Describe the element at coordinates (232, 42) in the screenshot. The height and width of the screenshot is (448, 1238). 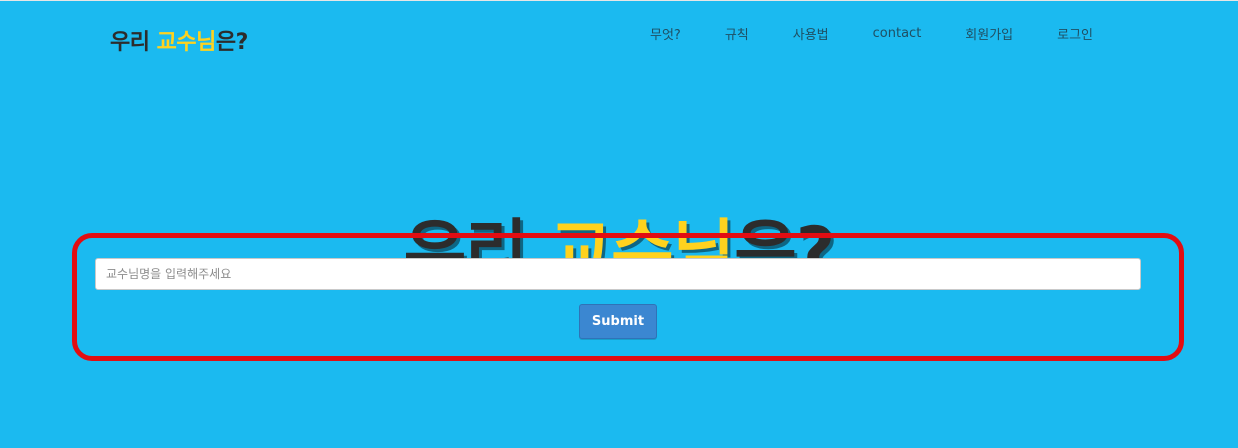
I see `logo-text-suffix: 은?` at that location.